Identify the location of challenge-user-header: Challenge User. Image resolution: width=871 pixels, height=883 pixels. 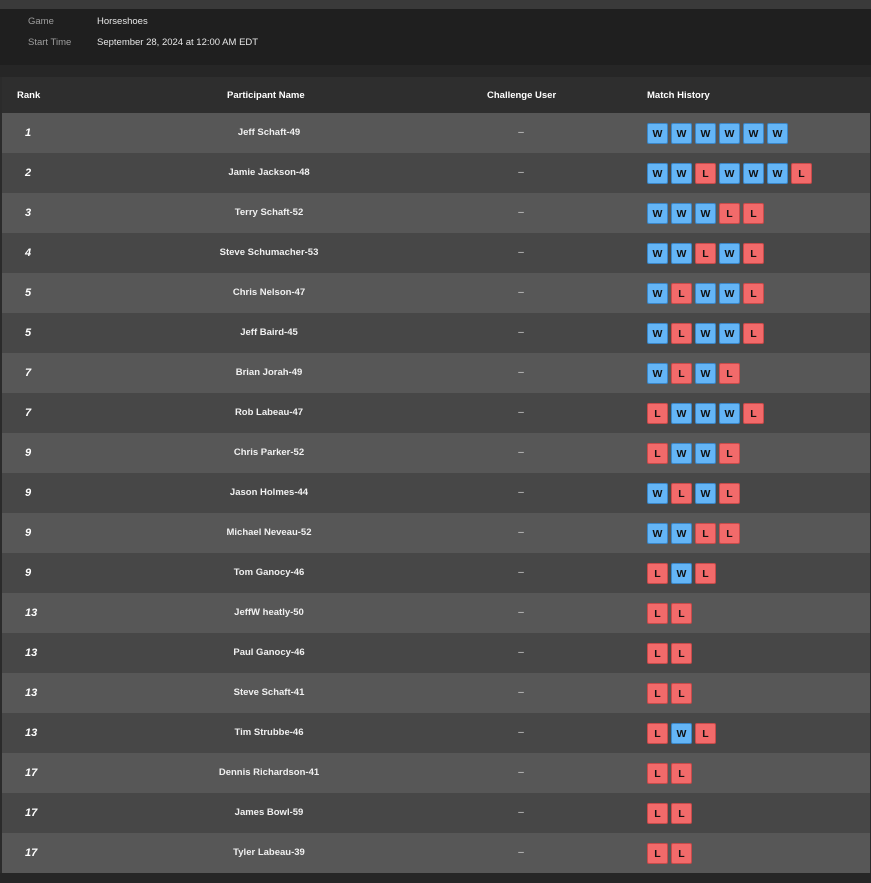
(521, 96).